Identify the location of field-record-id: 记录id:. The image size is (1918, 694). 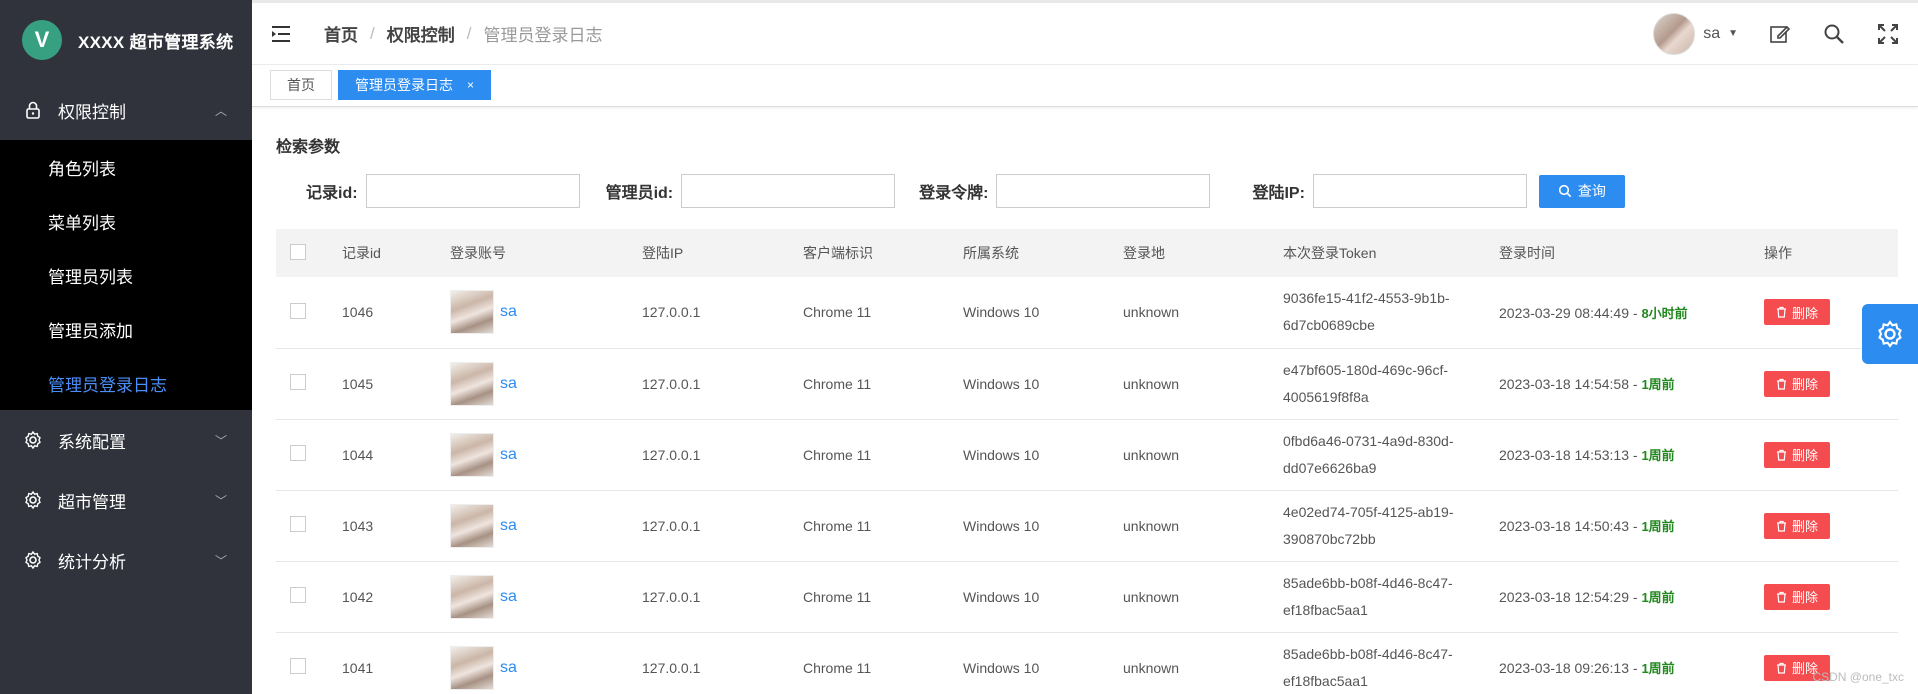
(443, 191).